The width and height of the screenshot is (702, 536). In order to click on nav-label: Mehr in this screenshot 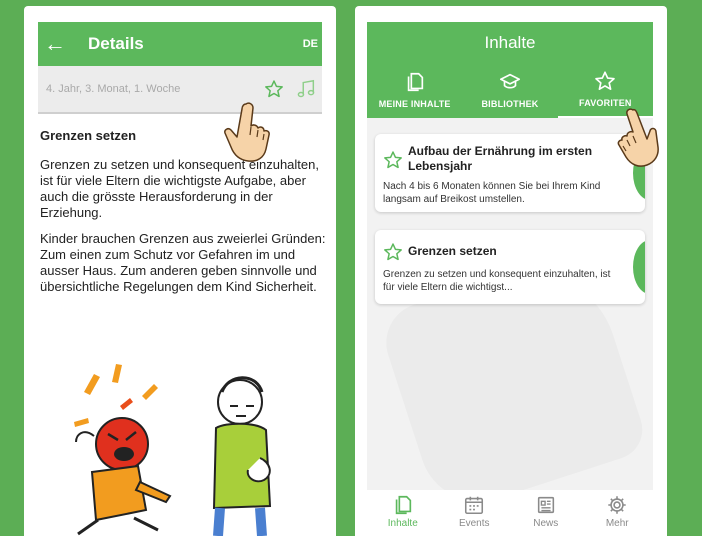, I will do `click(617, 523)`.